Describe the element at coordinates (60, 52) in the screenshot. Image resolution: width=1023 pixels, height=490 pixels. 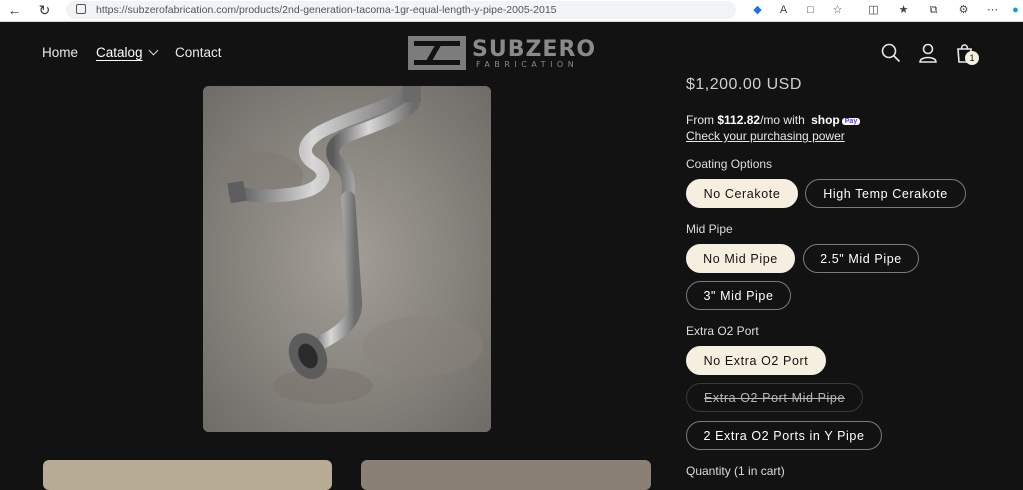
I see `nav-home-link: Home` at that location.